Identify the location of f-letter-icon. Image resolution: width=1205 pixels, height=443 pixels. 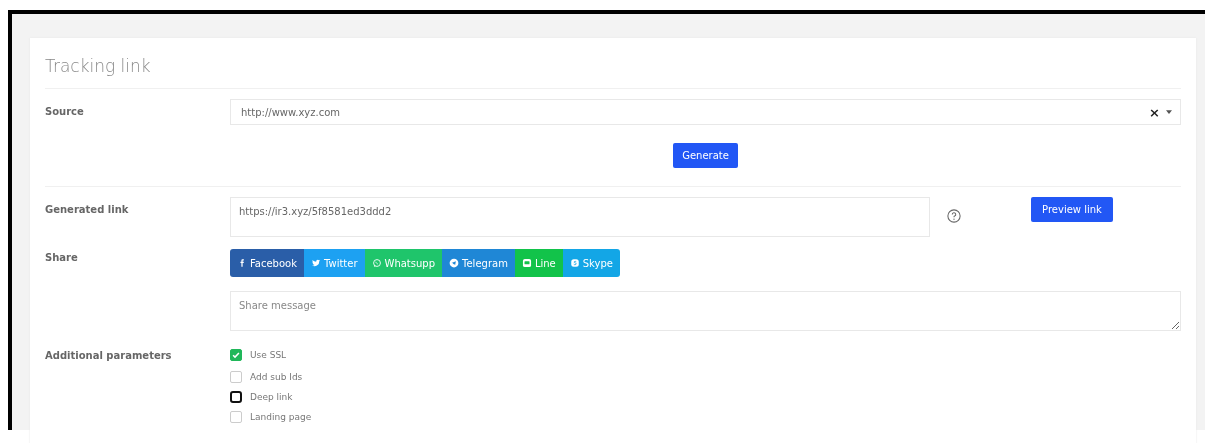
(242, 263).